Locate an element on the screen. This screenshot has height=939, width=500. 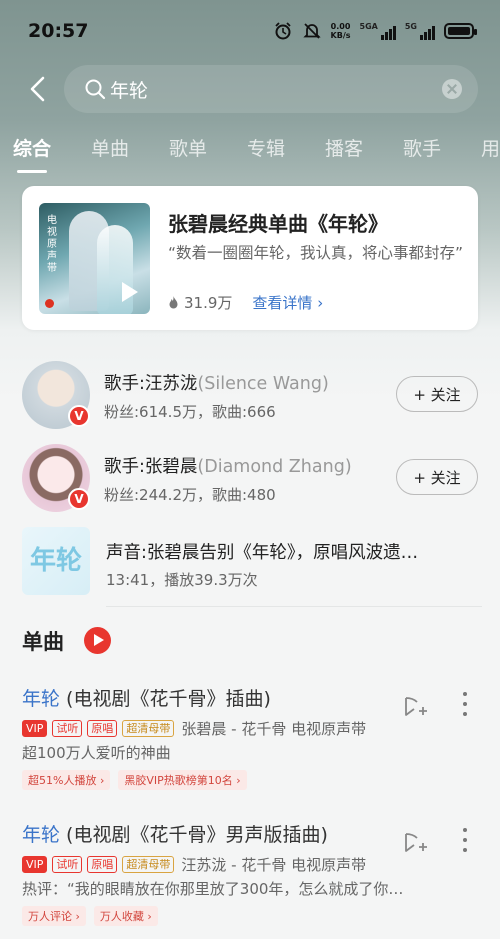
rank-chip: 黑胶VIP热歌榜第10名 › is located at coordinates (182, 780).